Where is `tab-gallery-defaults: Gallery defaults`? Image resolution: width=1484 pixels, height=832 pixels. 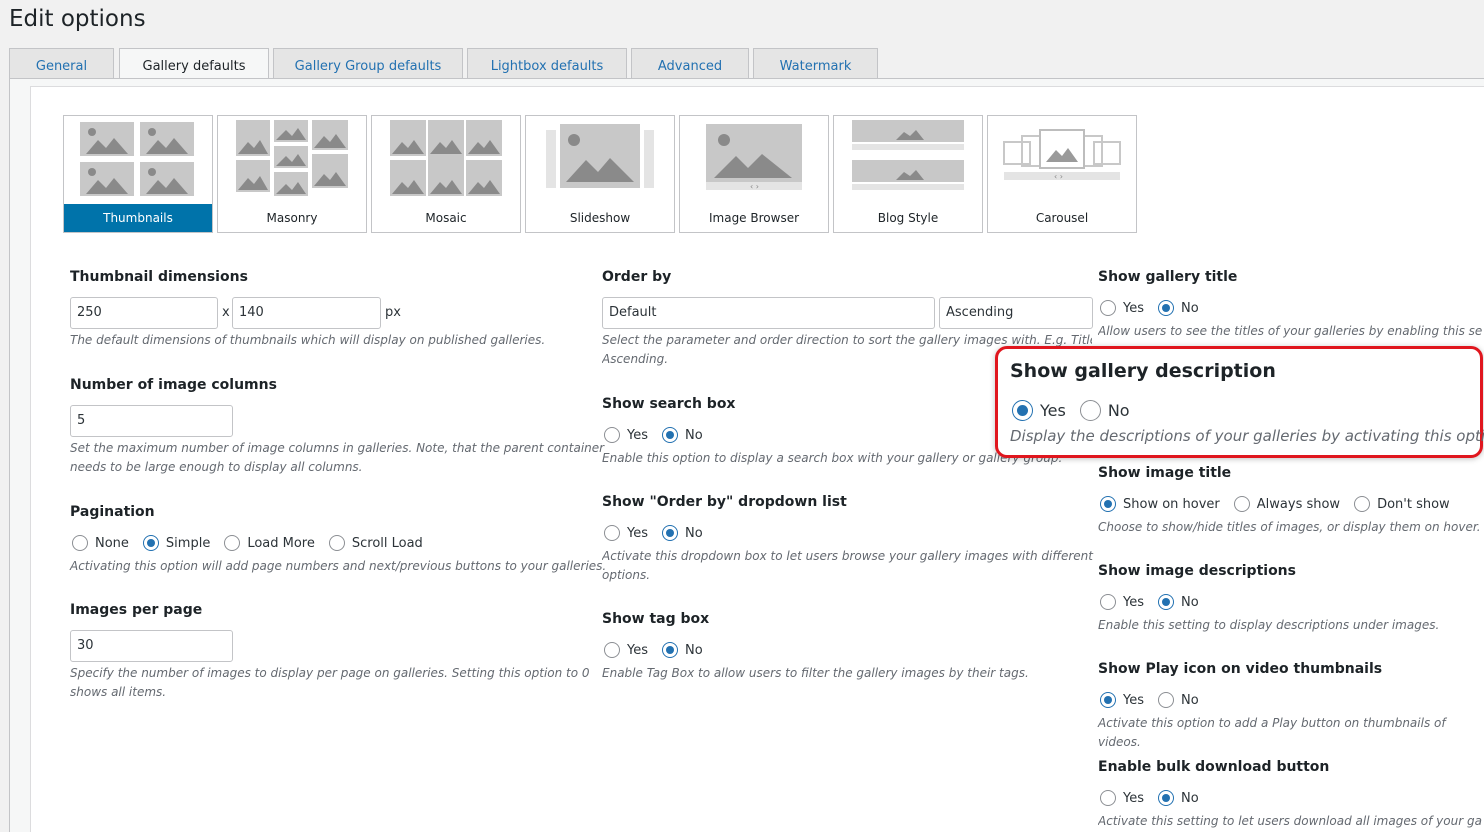 tab-gallery-defaults: Gallery defaults is located at coordinates (194, 64).